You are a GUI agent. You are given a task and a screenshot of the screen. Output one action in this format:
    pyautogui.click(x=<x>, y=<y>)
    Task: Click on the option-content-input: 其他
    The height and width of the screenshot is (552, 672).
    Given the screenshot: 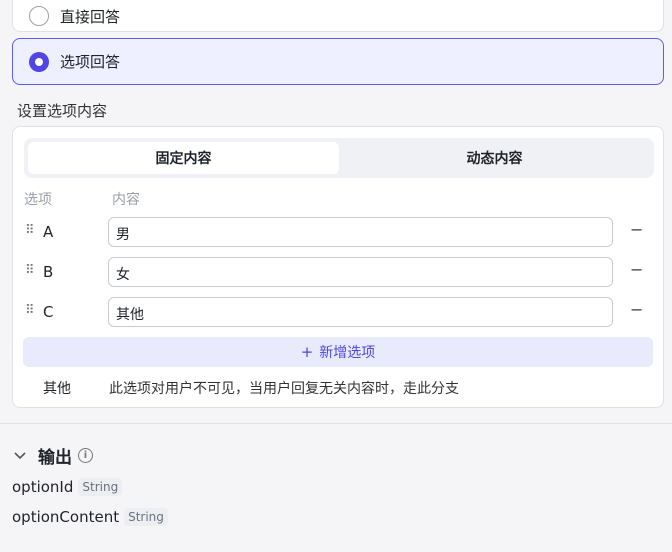 What is the action you would take?
    pyautogui.click(x=360, y=312)
    